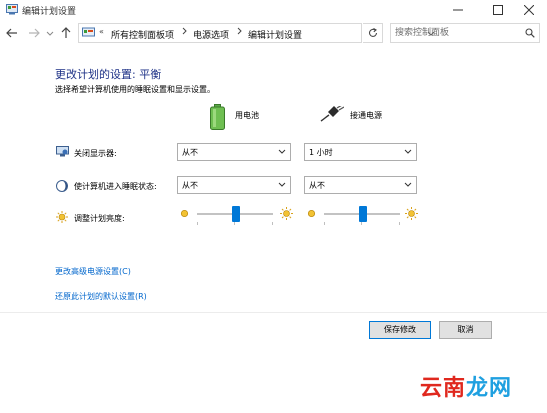 This screenshot has height=413, width=547. I want to click on sleep-plugged-value: 从不, so click(317, 185).